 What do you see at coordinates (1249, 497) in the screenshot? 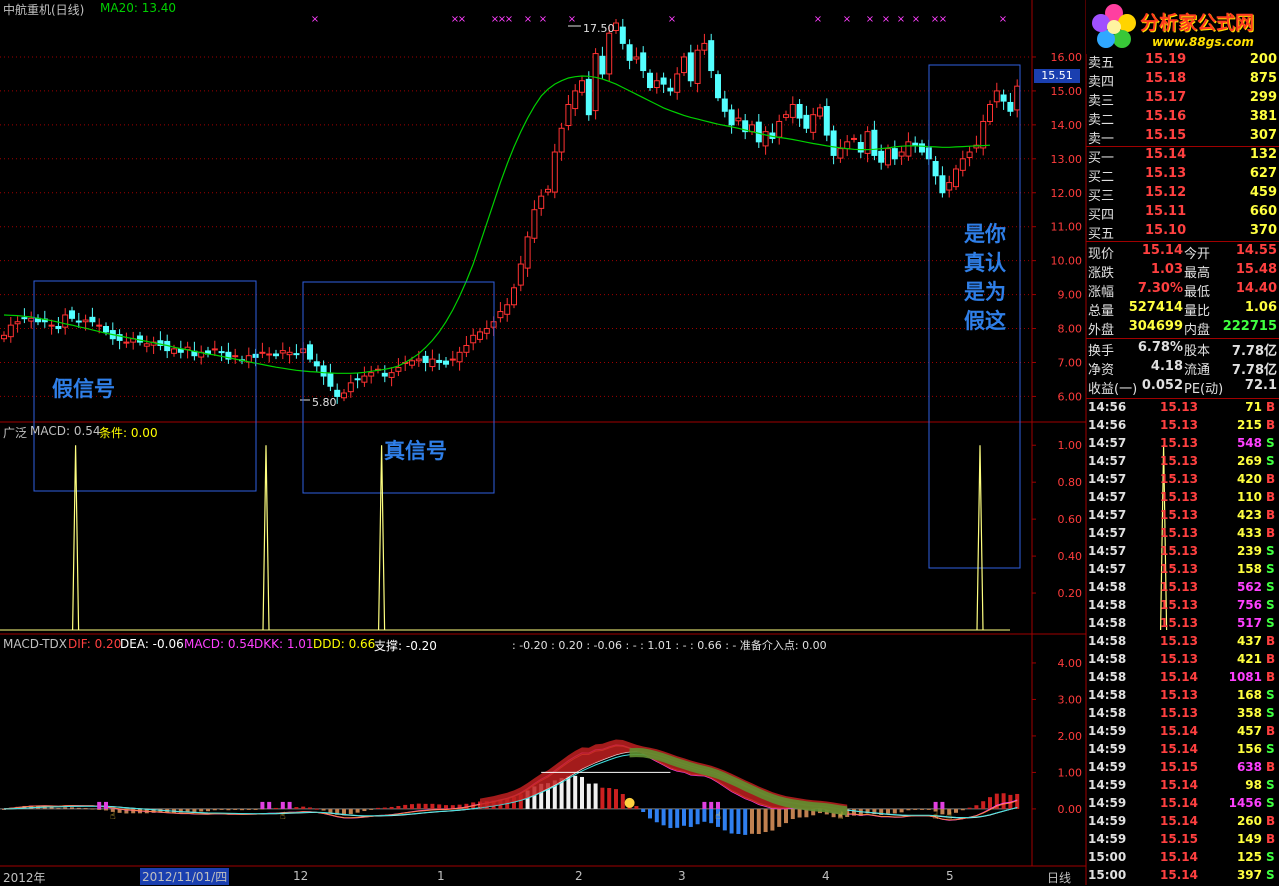
I see `tick-volume: 110` at bounding box center [1249, 497].